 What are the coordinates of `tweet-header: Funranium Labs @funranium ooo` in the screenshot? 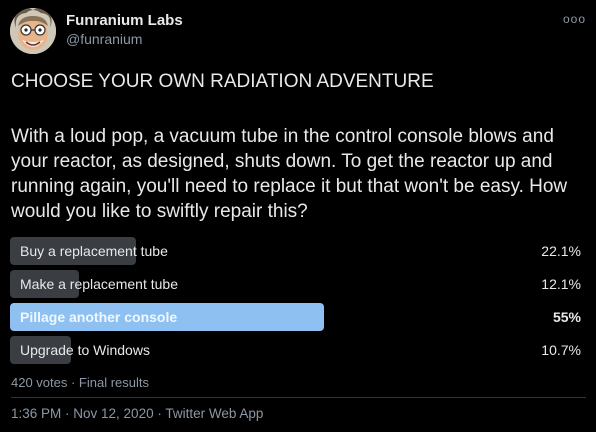 It's located at (298, 32).